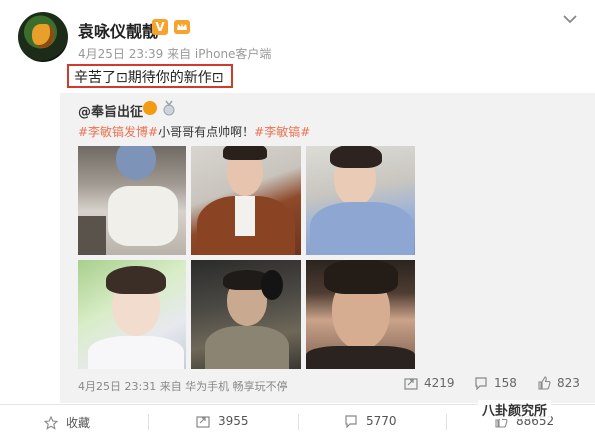 The width and height of the screenshot is (595, 438). What do you see at coordinates (515, 409) in the screenshot?
I see `watermark: 八卦颜究所` at bounding box center [515, 409].